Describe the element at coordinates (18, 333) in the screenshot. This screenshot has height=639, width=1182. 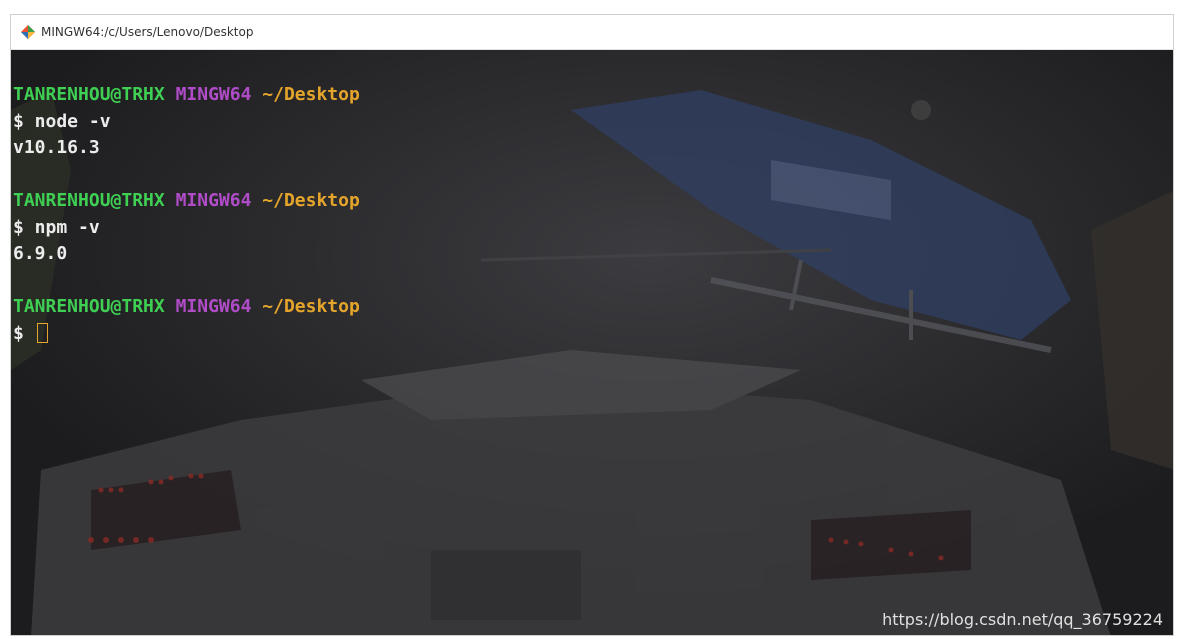
I see `prompt-symbol: $` at that location.